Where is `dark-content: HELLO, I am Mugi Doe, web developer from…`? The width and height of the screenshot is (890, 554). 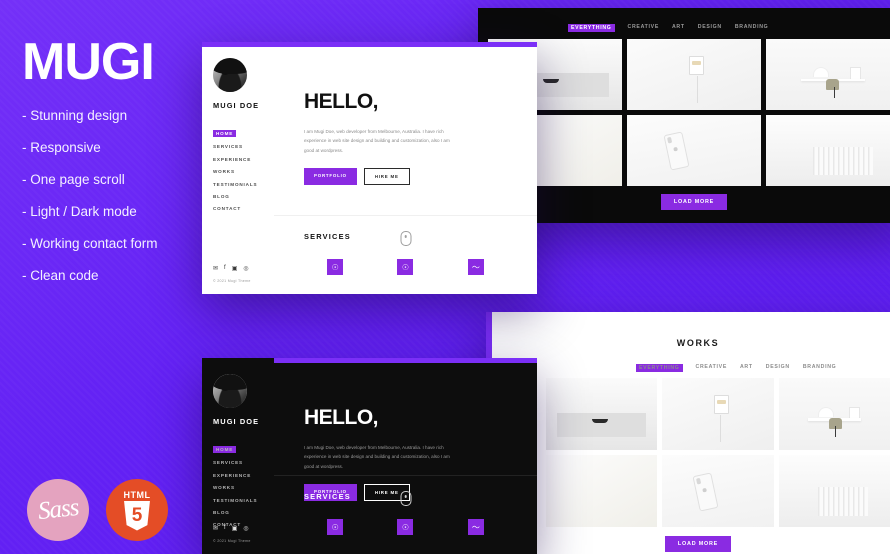
dark-content: HELLO, I am Mugi Doe, web developer from… is located at coordinates (405, 456).